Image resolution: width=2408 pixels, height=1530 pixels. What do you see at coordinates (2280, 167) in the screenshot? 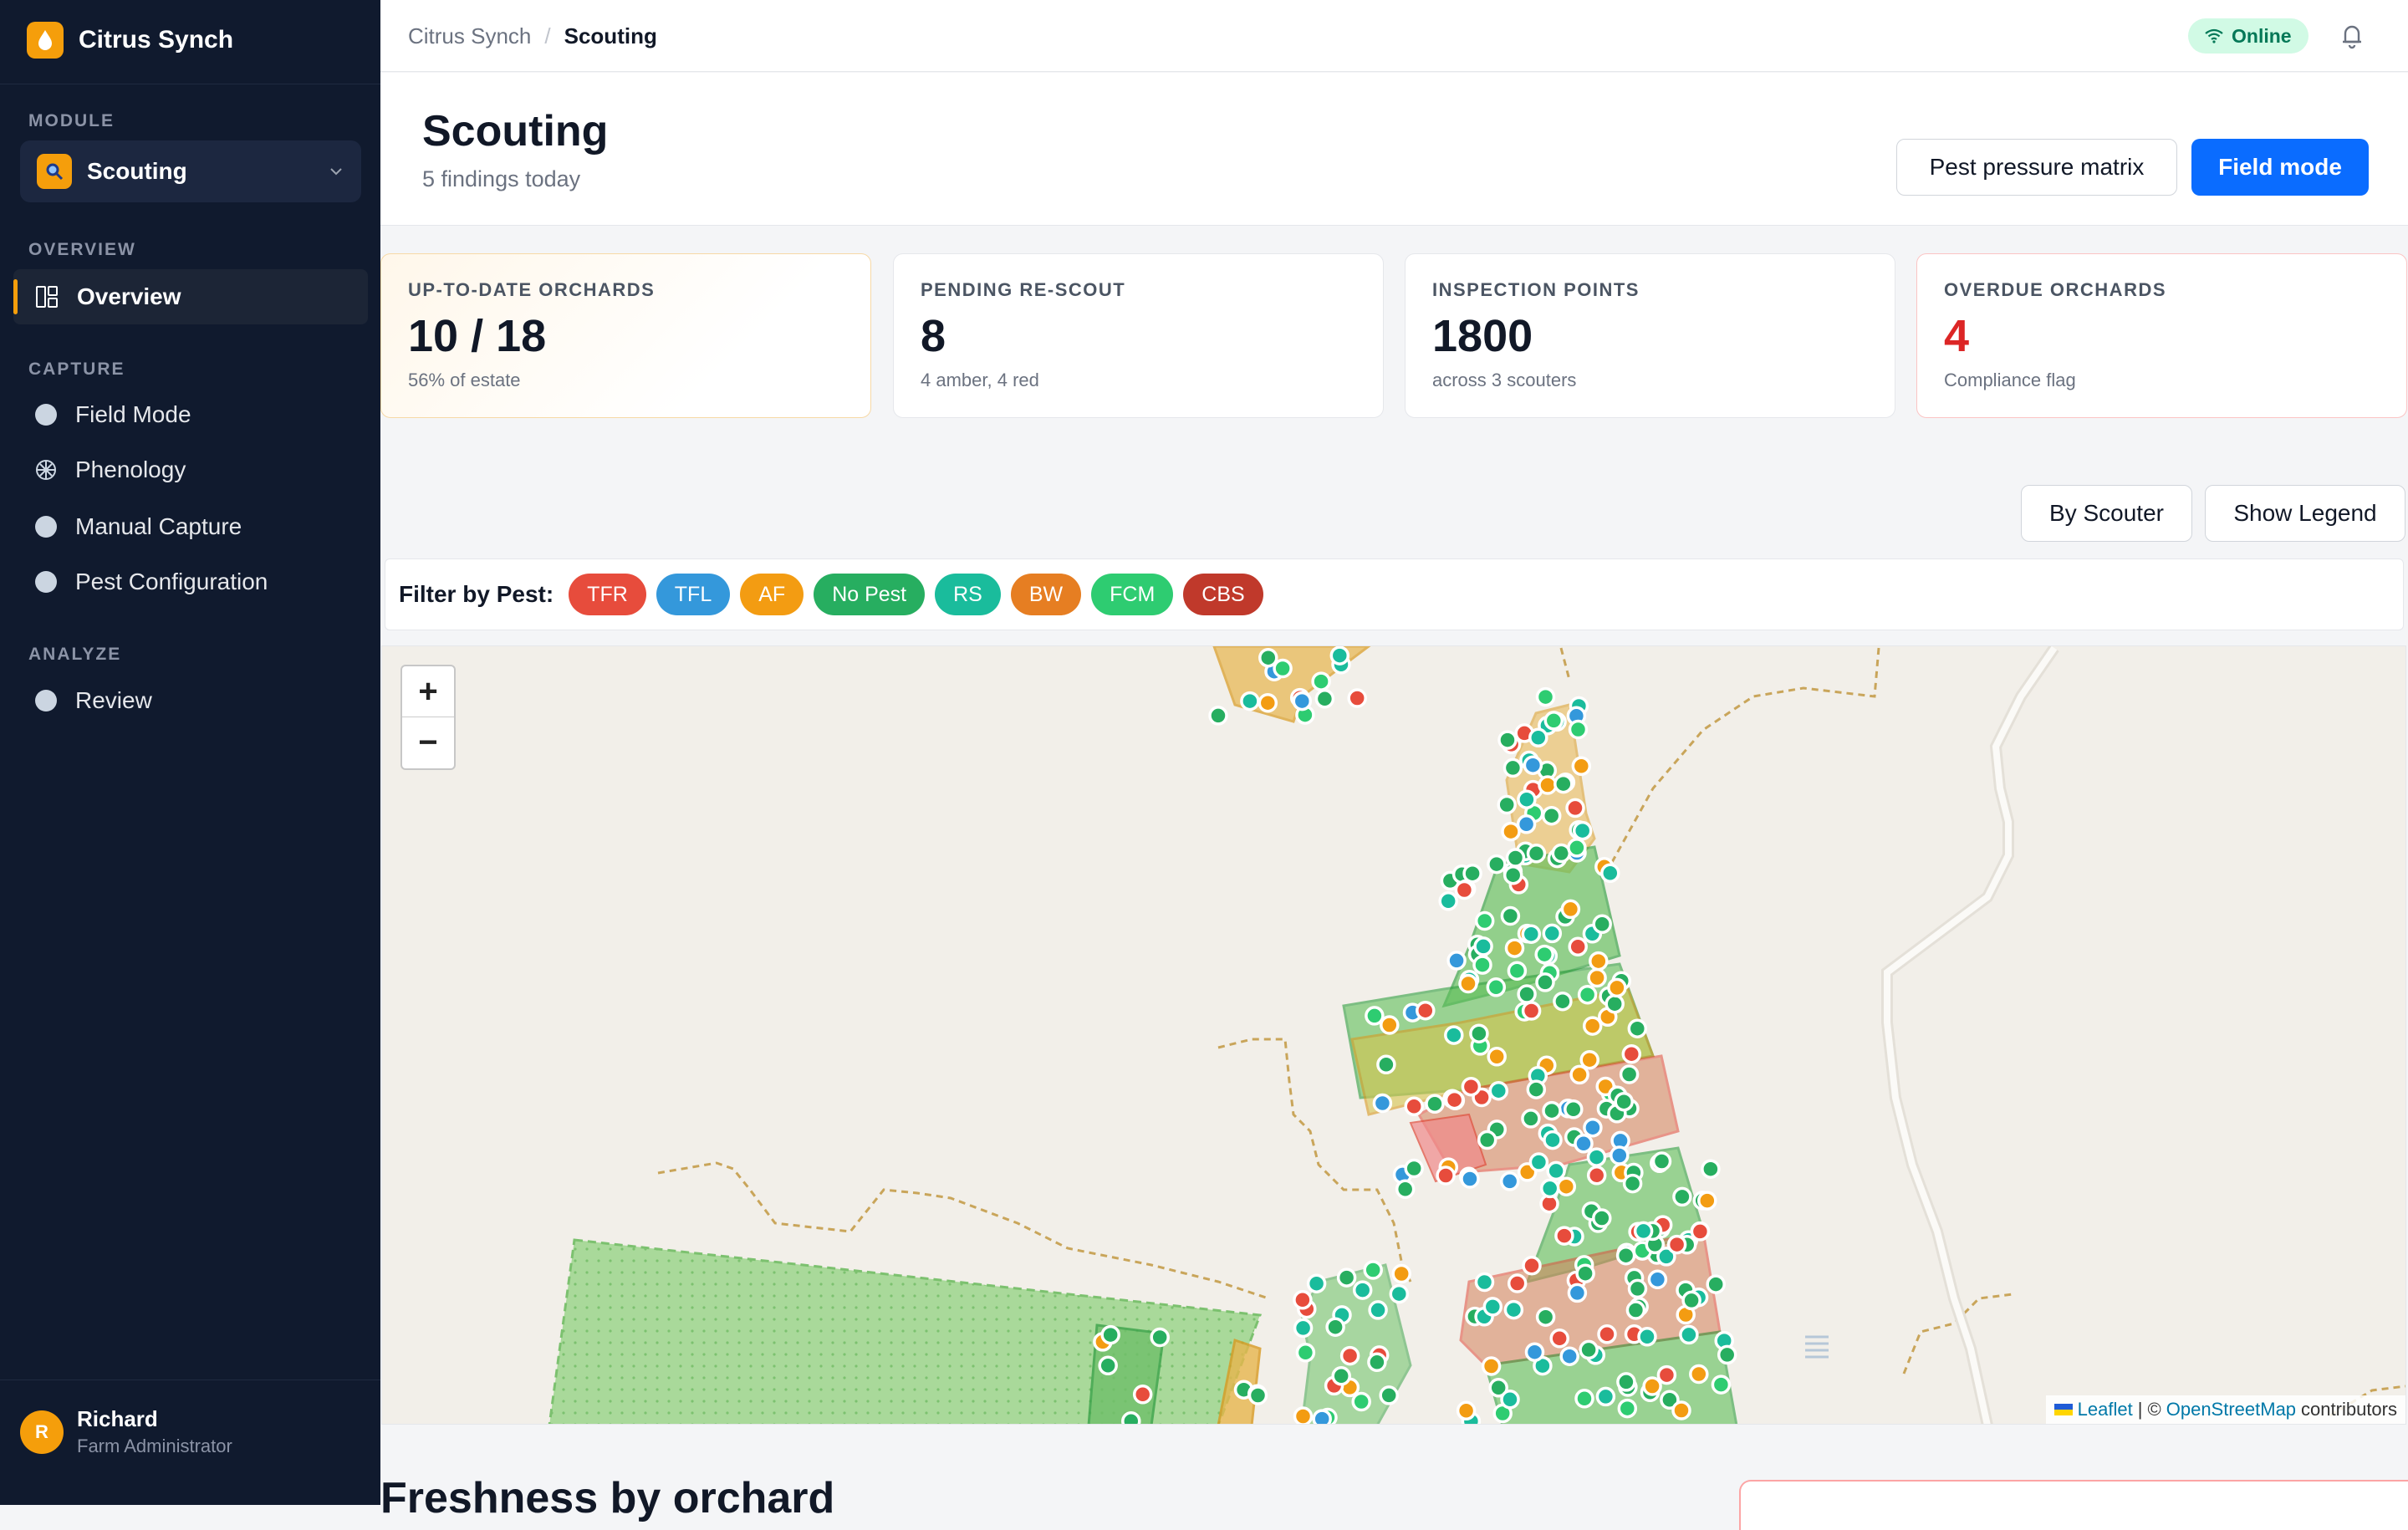
I see `field-mode-button: Field mode` at bounding box center [2280, 167].